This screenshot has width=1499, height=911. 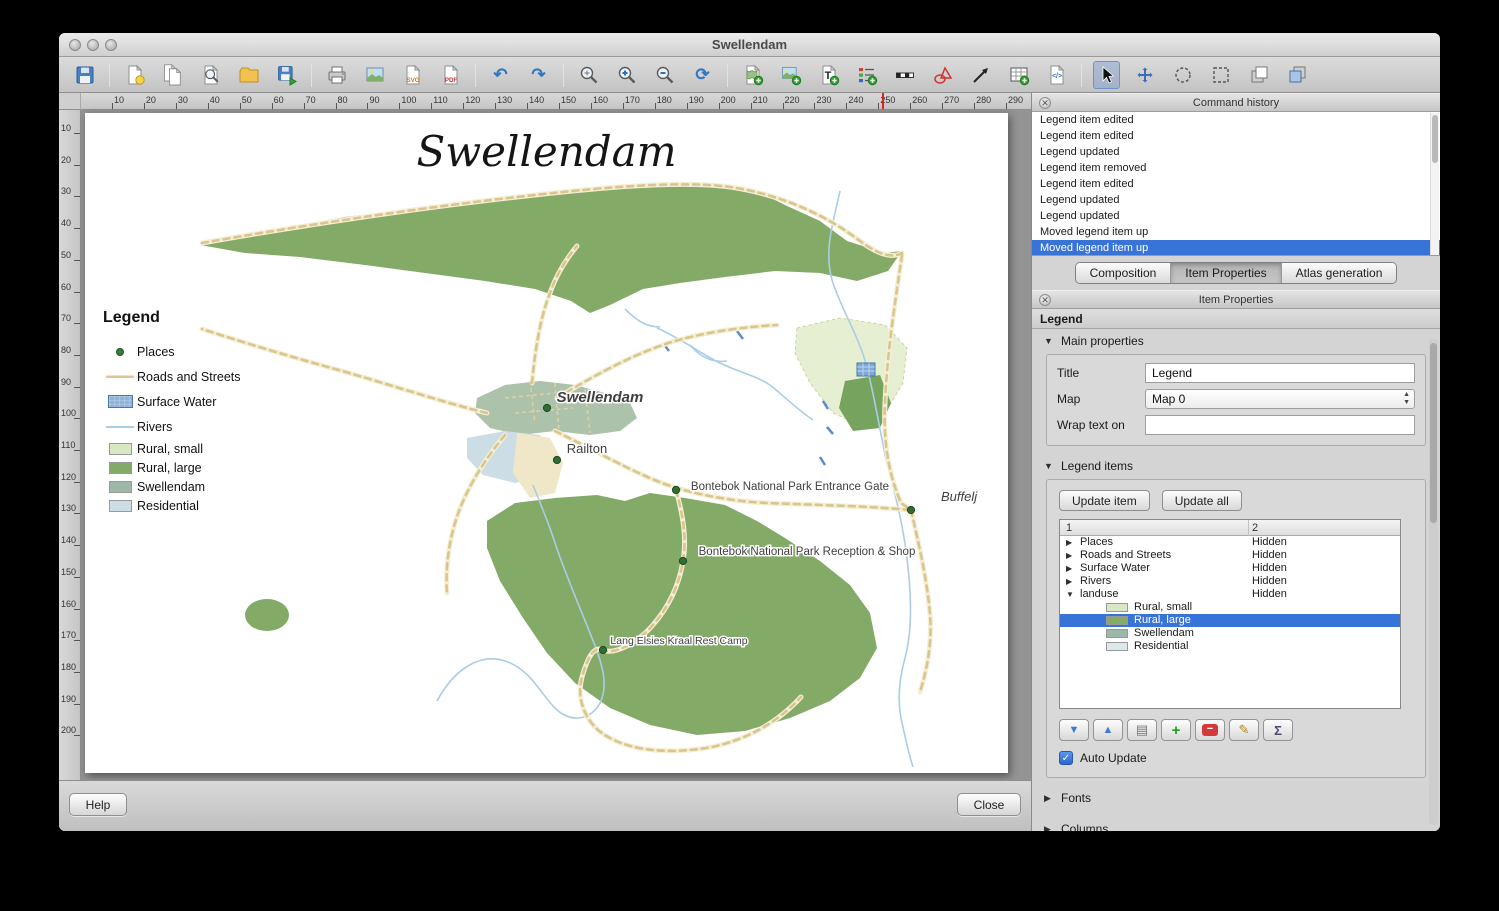 I want to click on raise-selected-items-icon, so click(x=1258, y=75).